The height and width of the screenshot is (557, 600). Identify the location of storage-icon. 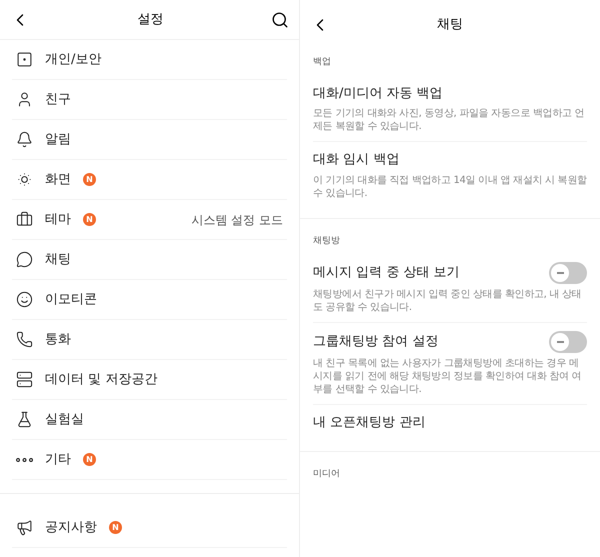
(24, 379).